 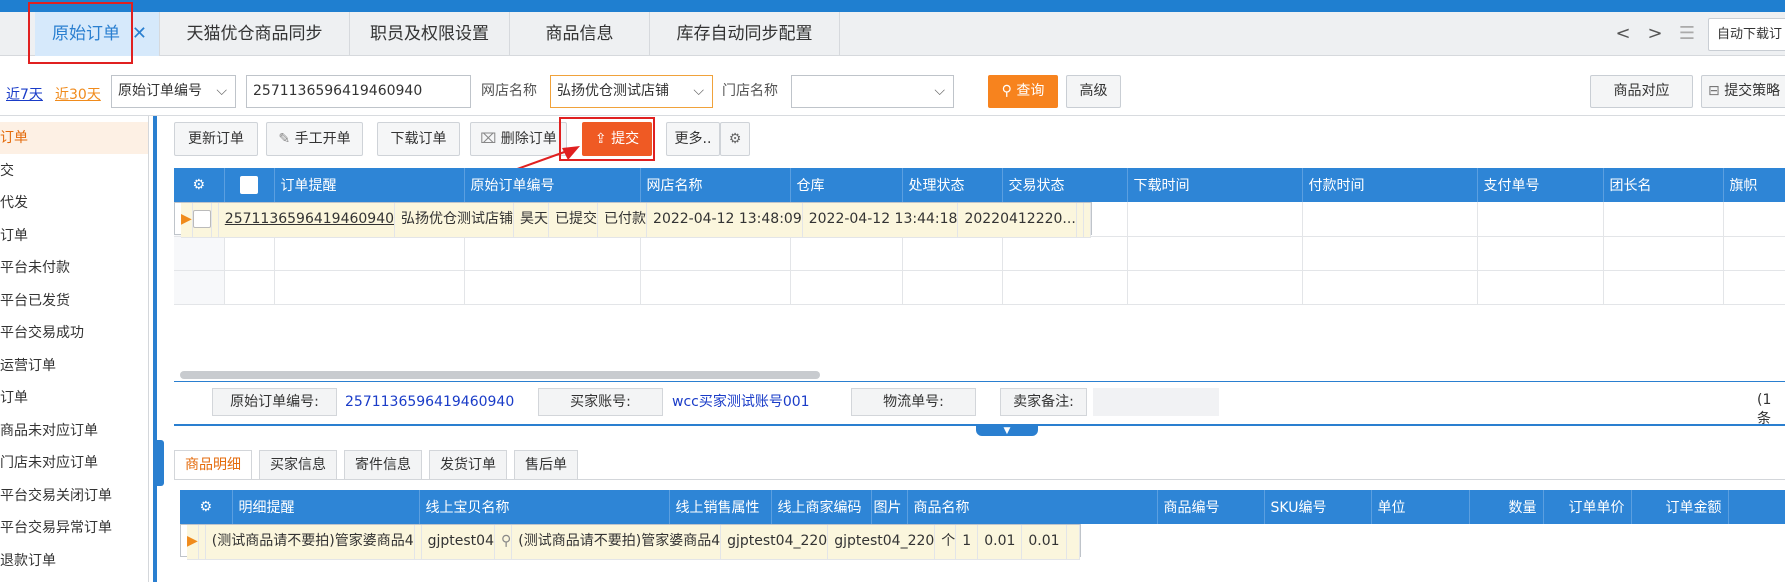 What do you see at coordinates (821, 507) in the screenshot?
I see `col-merchant-code: 线上商家编码` at bounding box center [821, 507].